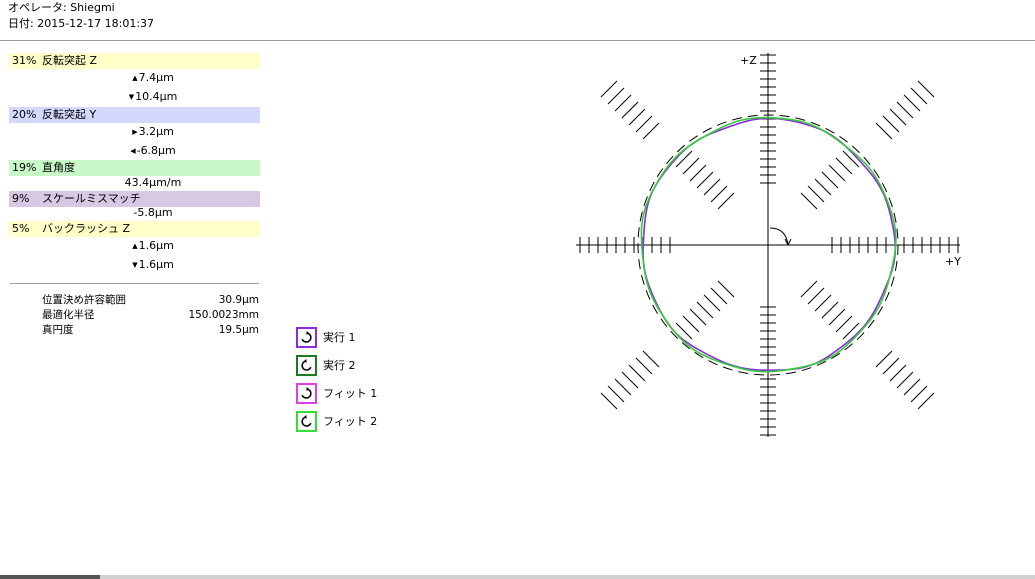 This screenshot has height=579, width=1035. What do you see at coordinates (156, 96) in the screenshot?
I see `error-value-text: 10.4μm` at bounding box center [156, 96].